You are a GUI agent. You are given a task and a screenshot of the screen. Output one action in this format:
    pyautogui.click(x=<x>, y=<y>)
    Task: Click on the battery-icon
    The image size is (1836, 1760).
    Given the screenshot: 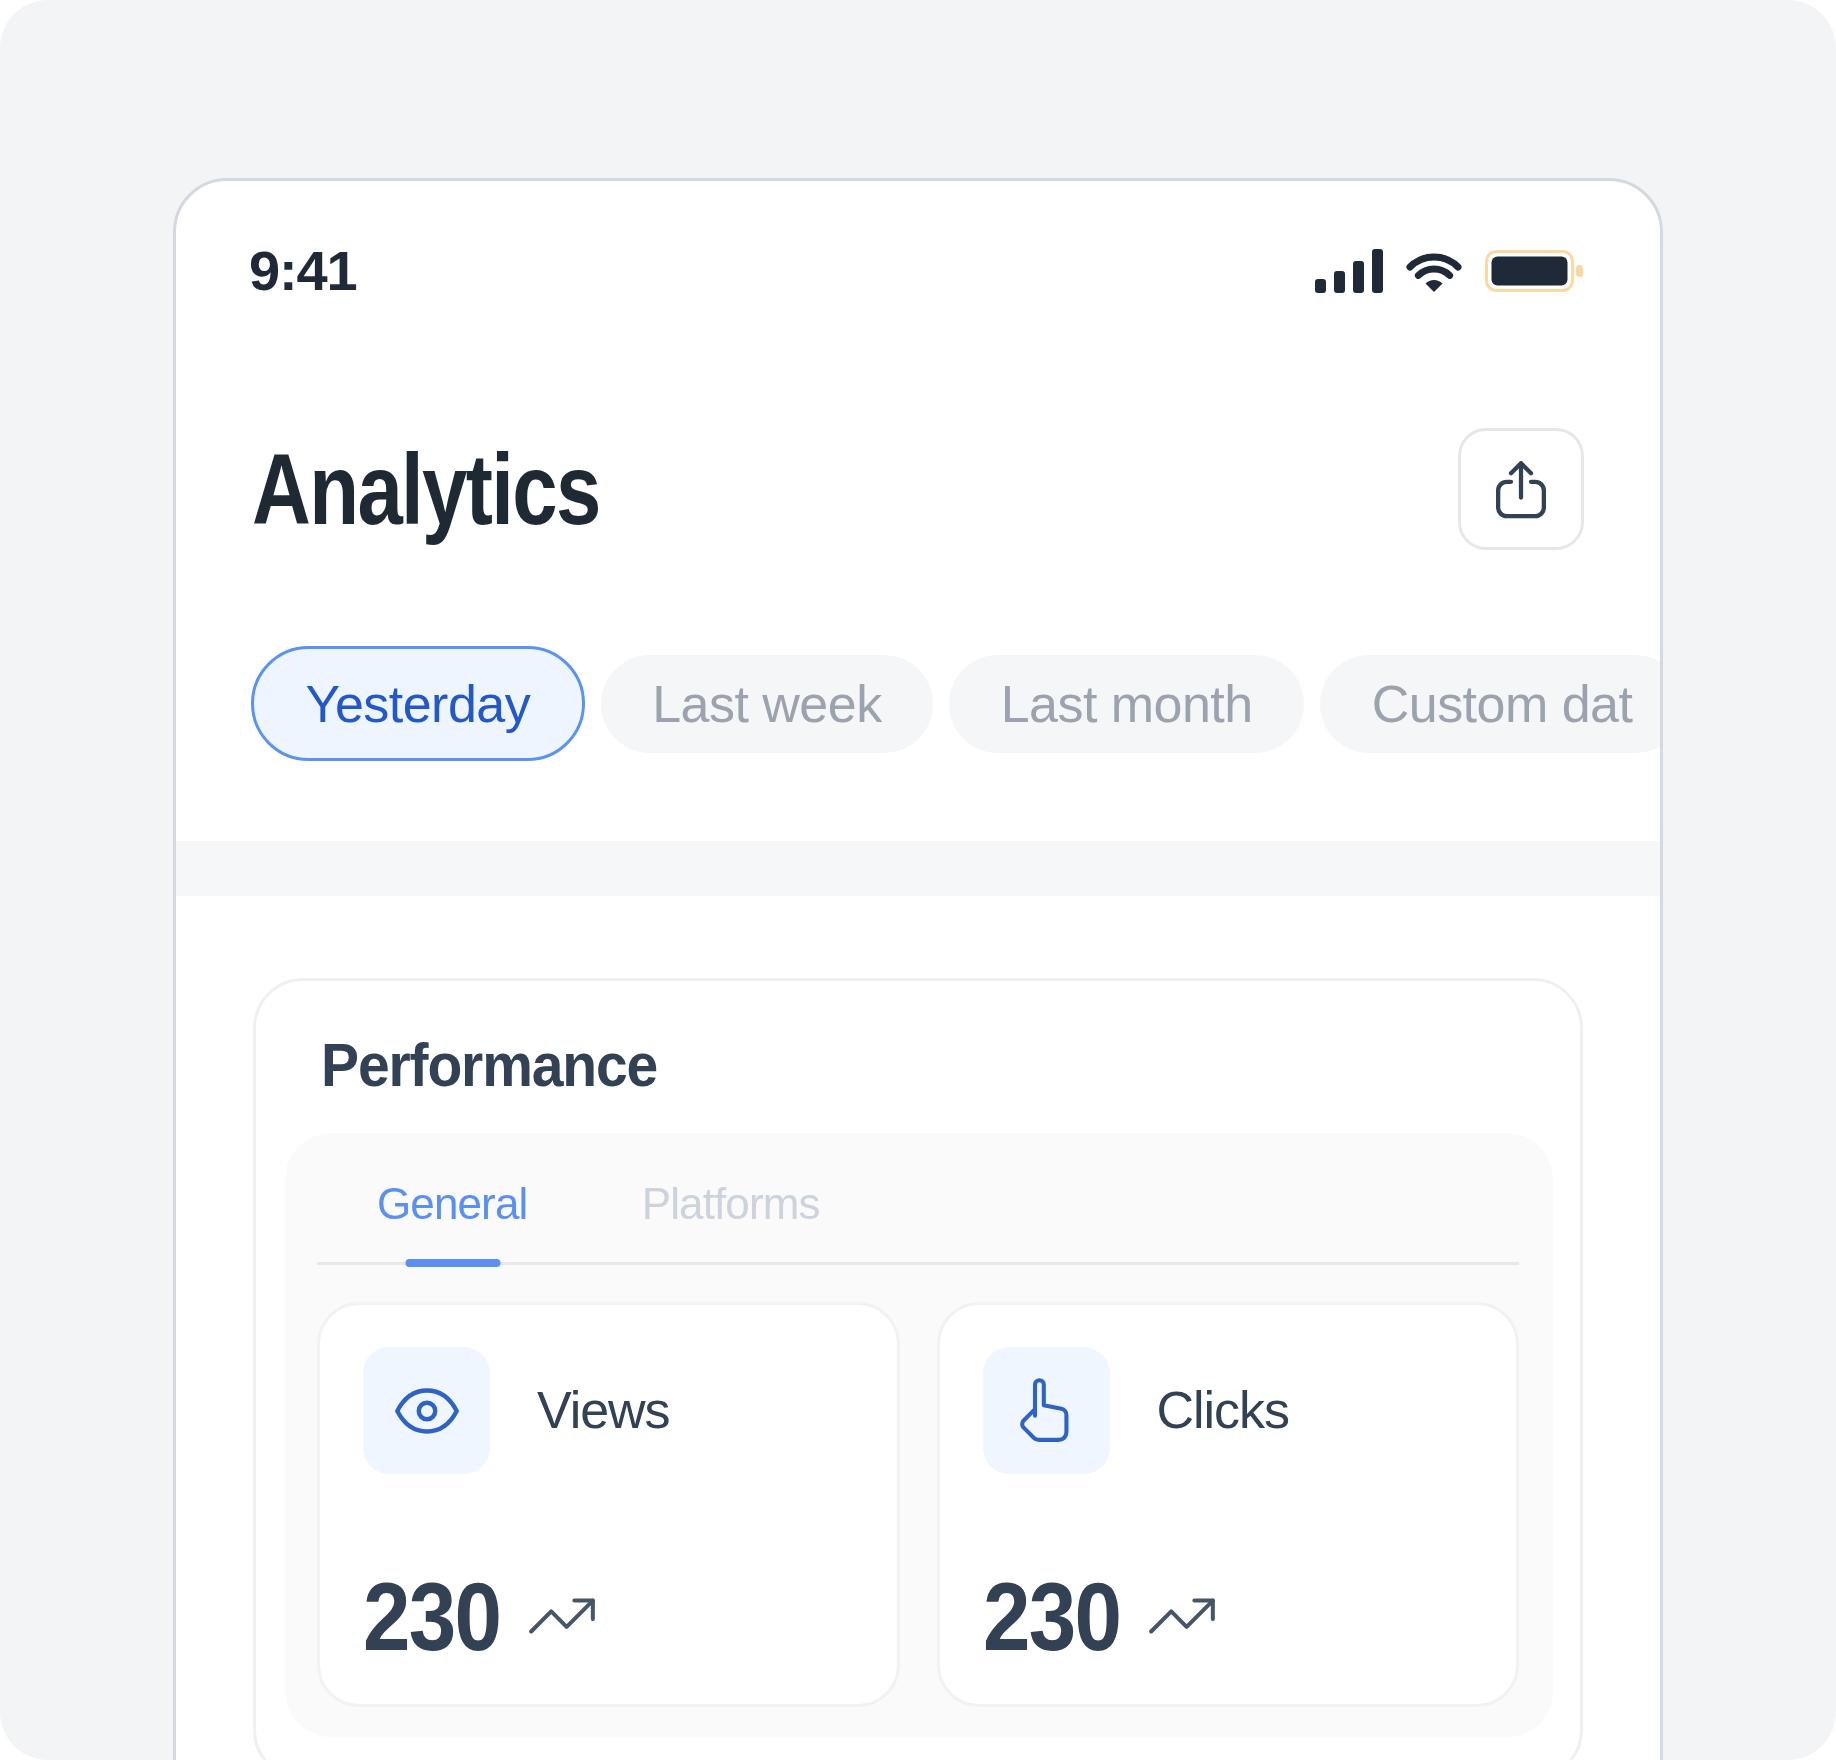 What is the action you would take?
    pyautogui.click(x=1534, y=271)
    